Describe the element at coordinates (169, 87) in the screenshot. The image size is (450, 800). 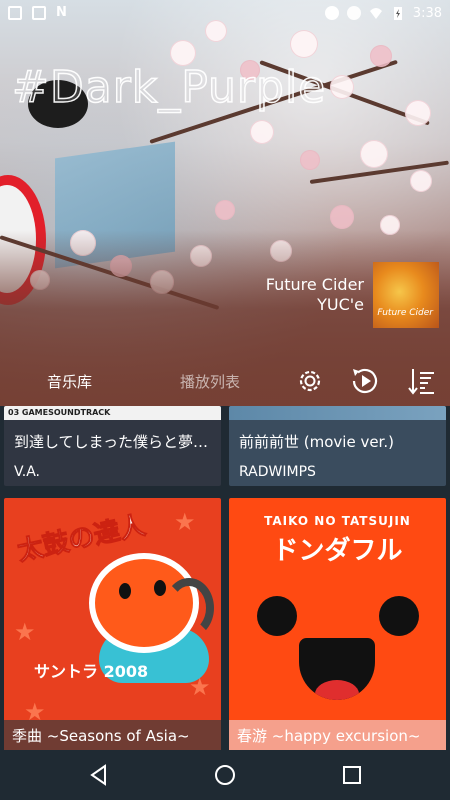
I see `theme-title: #Dark_Purple` at that location.